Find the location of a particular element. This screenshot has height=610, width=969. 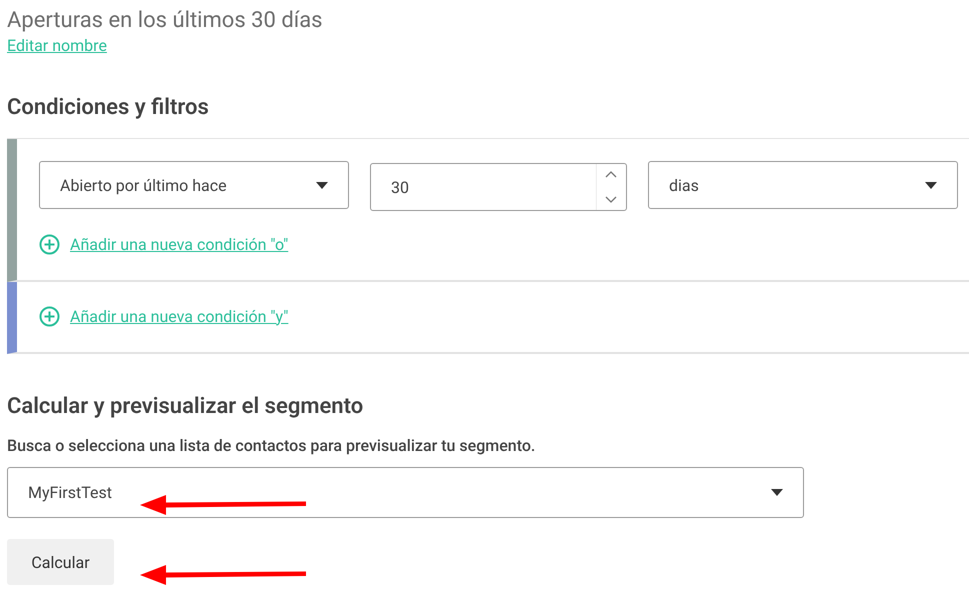

dropdown: dias is located at coordinates (803, 185).